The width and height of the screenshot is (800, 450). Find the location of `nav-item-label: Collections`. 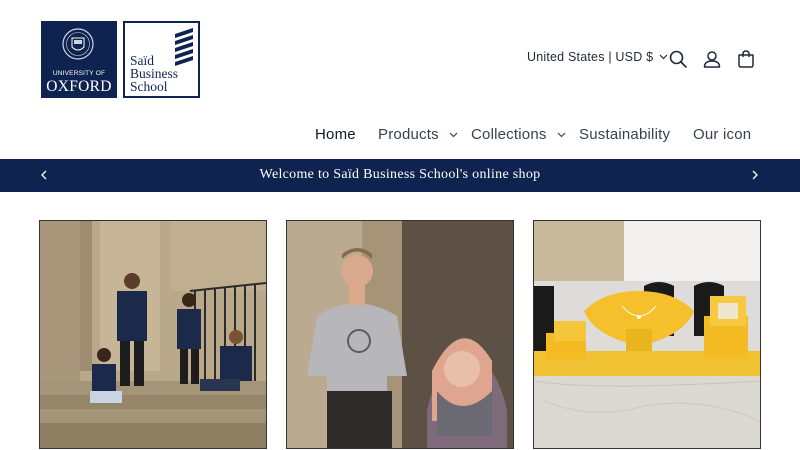

nav-item-label: Collections is located at coordinates (509, 134).